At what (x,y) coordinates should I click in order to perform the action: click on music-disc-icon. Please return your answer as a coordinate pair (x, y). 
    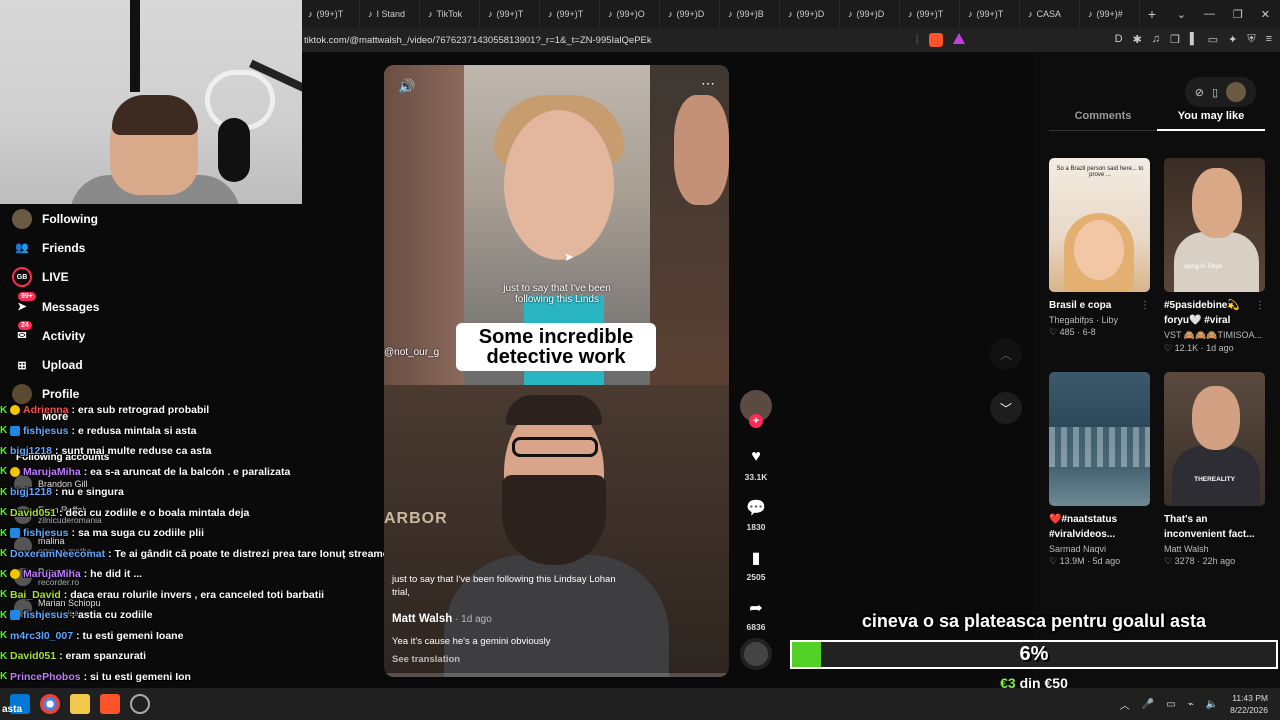
    Looking at the image, I should click on (756, 654).